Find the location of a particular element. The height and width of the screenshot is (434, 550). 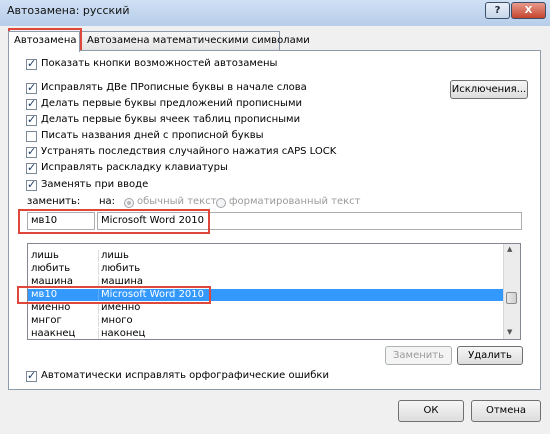

caps-lock-checkbox is located at coordinates (31, 151).